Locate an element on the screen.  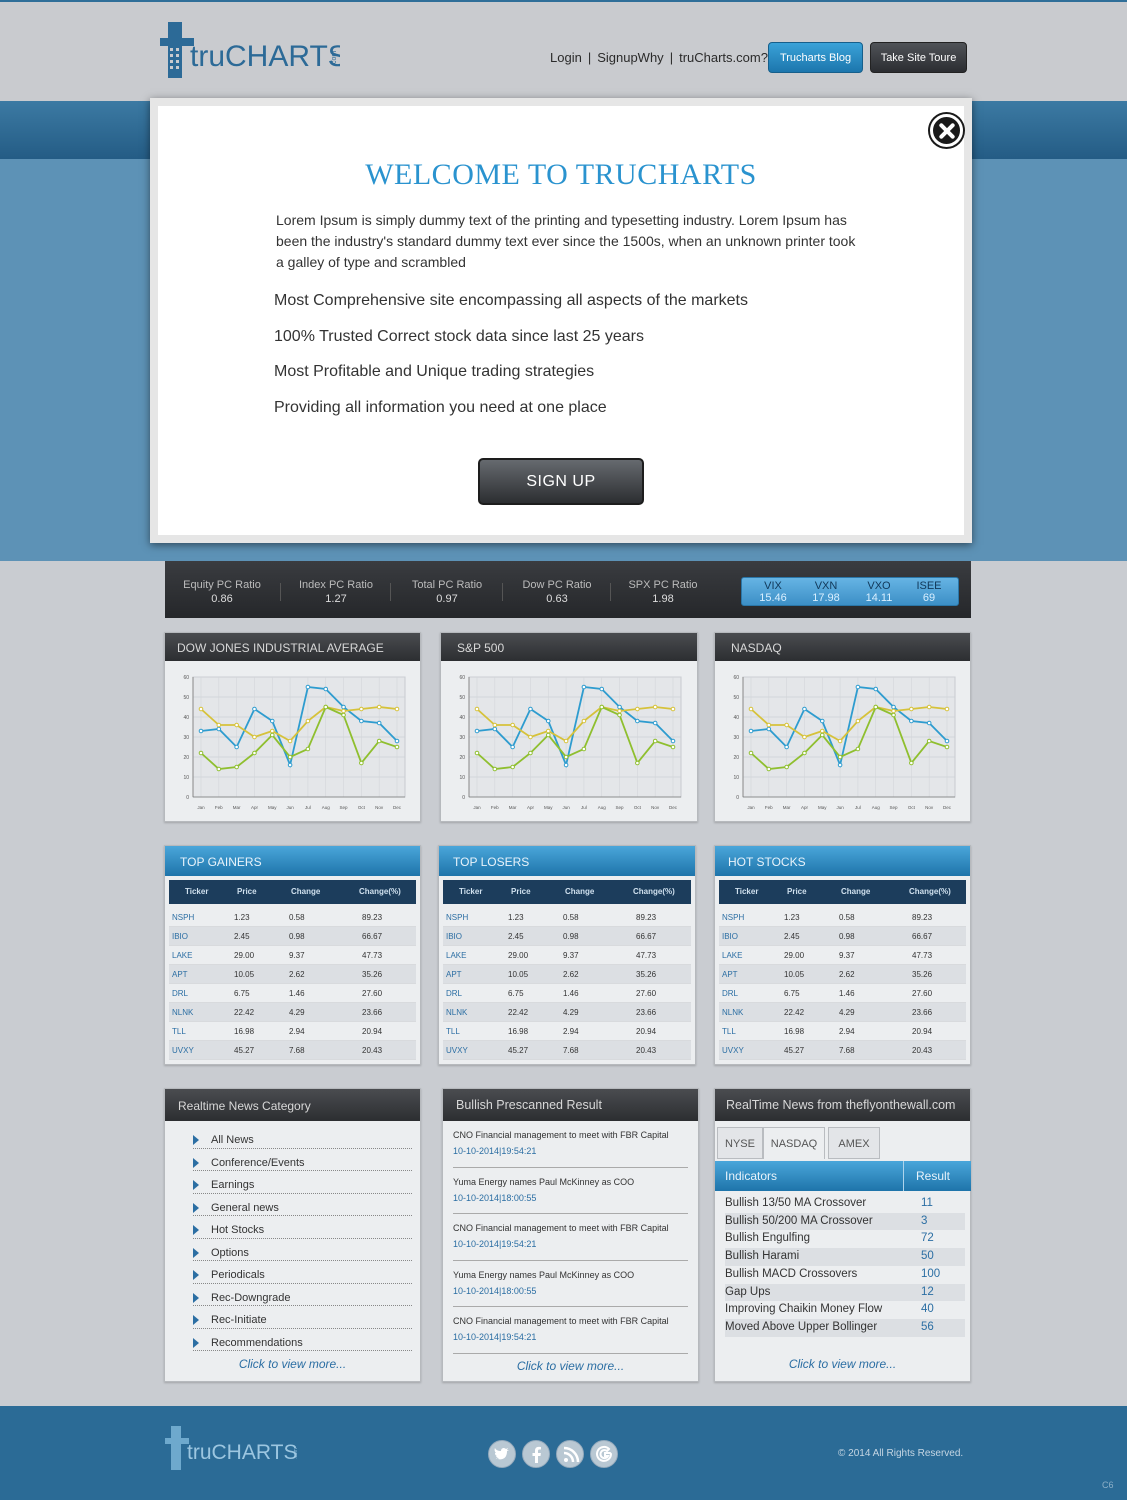
indicator-row: Improving Chaikin Money Flow 40 is located at coordinates (845, 1310).